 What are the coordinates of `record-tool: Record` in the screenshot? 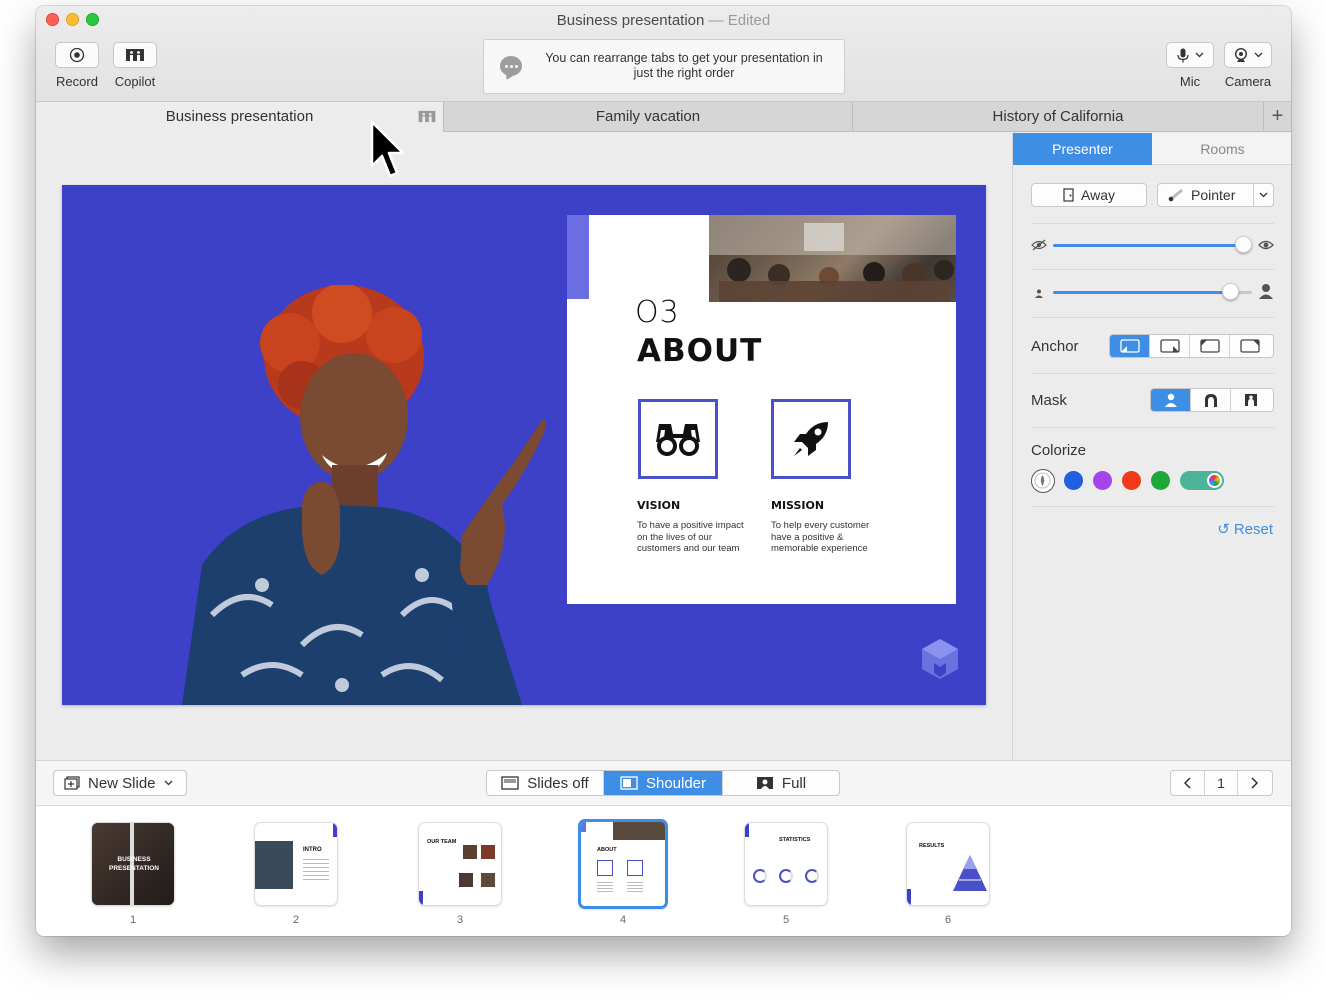 It's located at (77, 65).